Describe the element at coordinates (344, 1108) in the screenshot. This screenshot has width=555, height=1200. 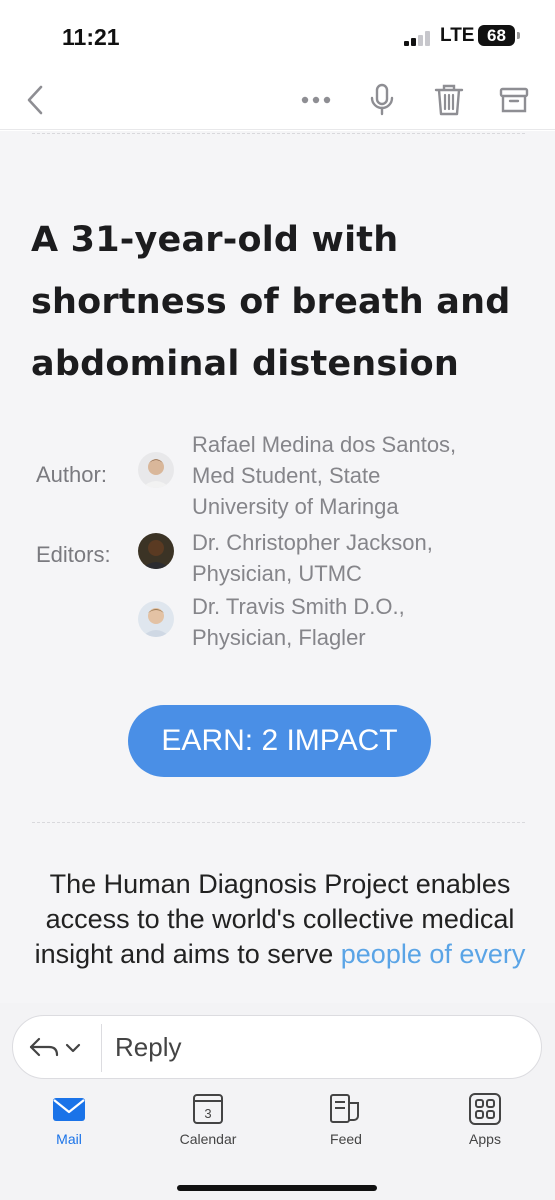
I see `feed-icon` at that location.